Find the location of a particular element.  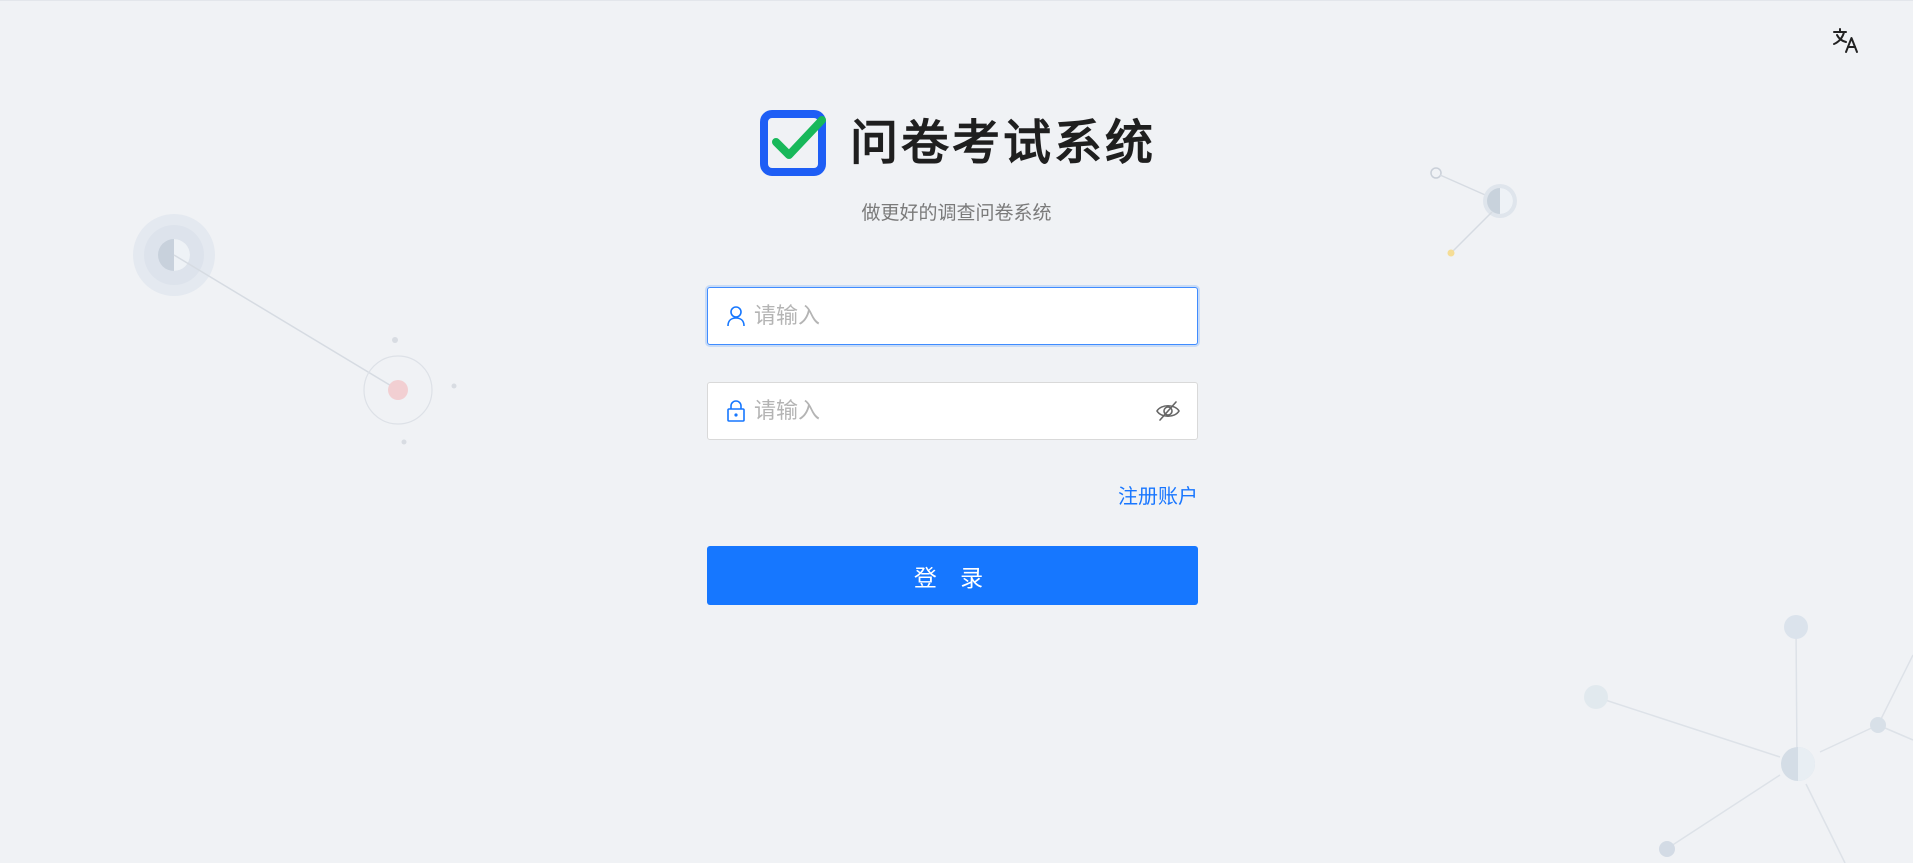

eye-off-icon is located at coordinates (1168, 411).